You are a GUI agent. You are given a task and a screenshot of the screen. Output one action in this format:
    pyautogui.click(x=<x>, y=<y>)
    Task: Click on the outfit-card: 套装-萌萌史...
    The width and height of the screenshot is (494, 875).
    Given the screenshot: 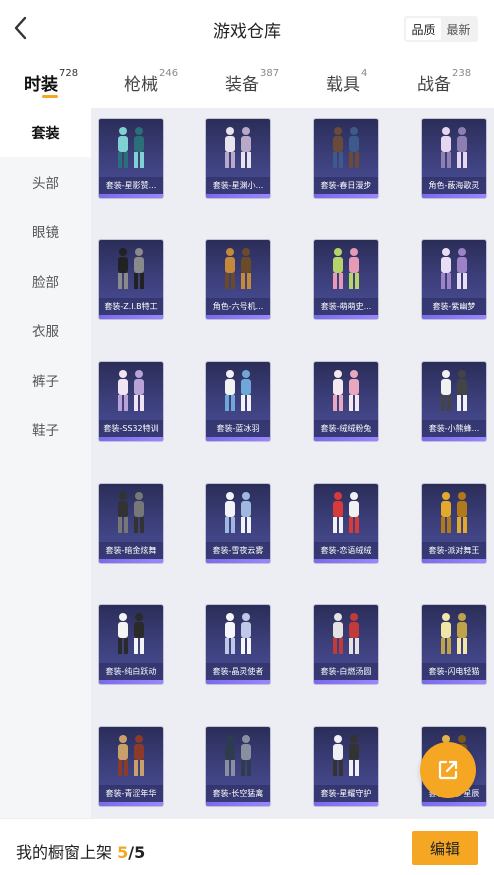 What is the action you would take?
    pyautogui.click(x=346, y=279)
    